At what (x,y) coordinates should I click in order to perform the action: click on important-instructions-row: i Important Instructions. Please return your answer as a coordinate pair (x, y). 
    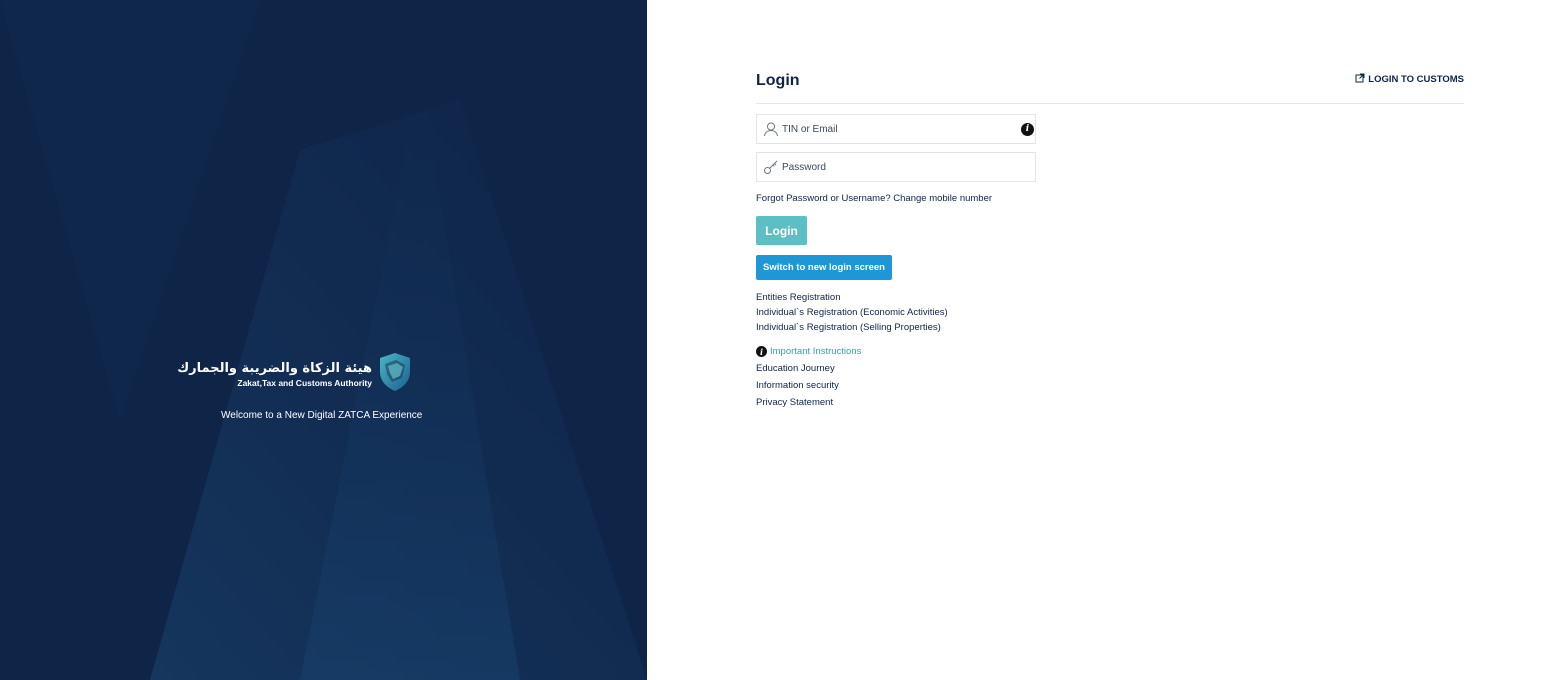
    Looking at the image, I should click on (808, 351).